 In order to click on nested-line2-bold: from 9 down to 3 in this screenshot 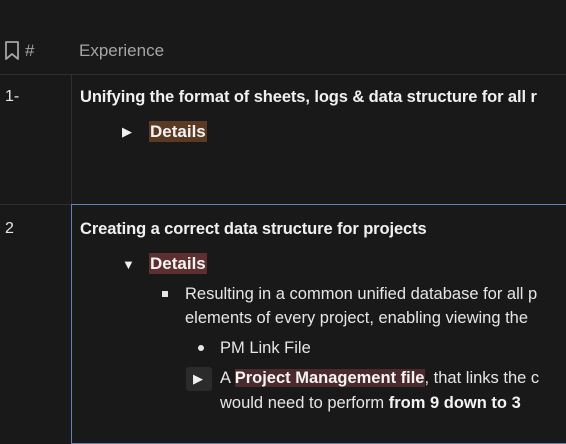, I will do `click(454, 403)`.